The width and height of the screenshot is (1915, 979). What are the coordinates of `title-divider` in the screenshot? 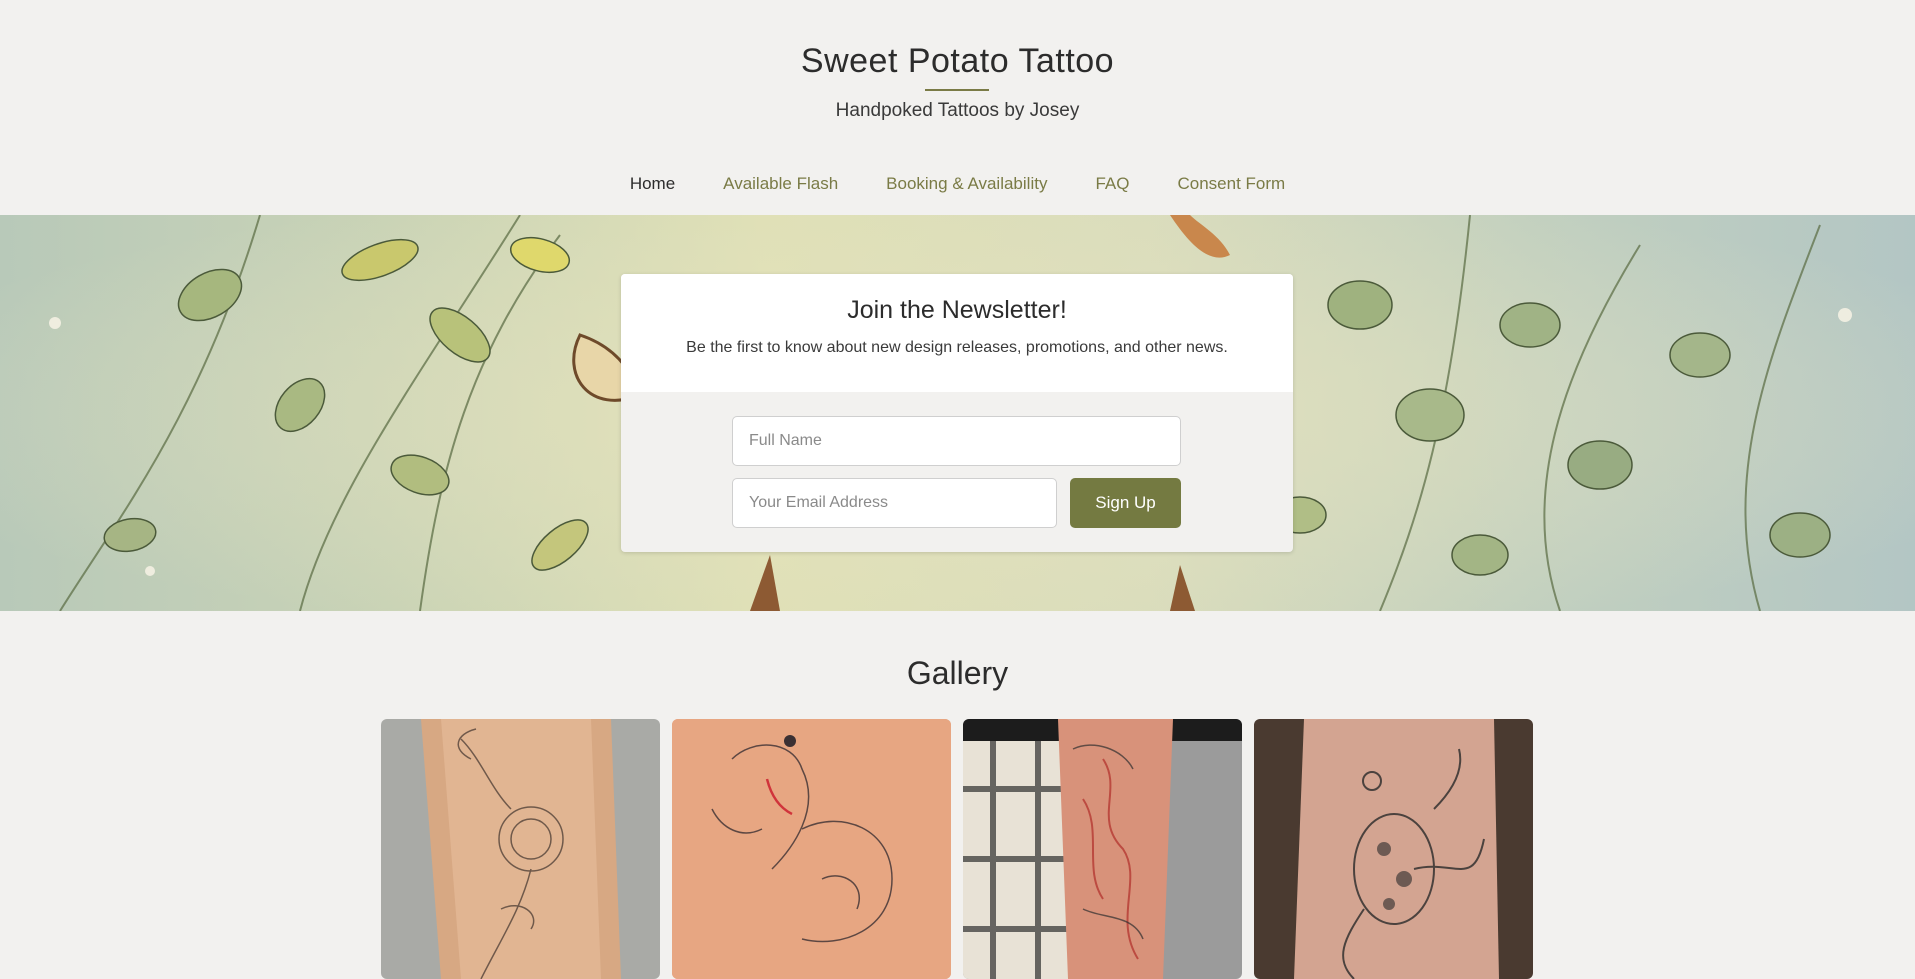 It's located at (957, 90).